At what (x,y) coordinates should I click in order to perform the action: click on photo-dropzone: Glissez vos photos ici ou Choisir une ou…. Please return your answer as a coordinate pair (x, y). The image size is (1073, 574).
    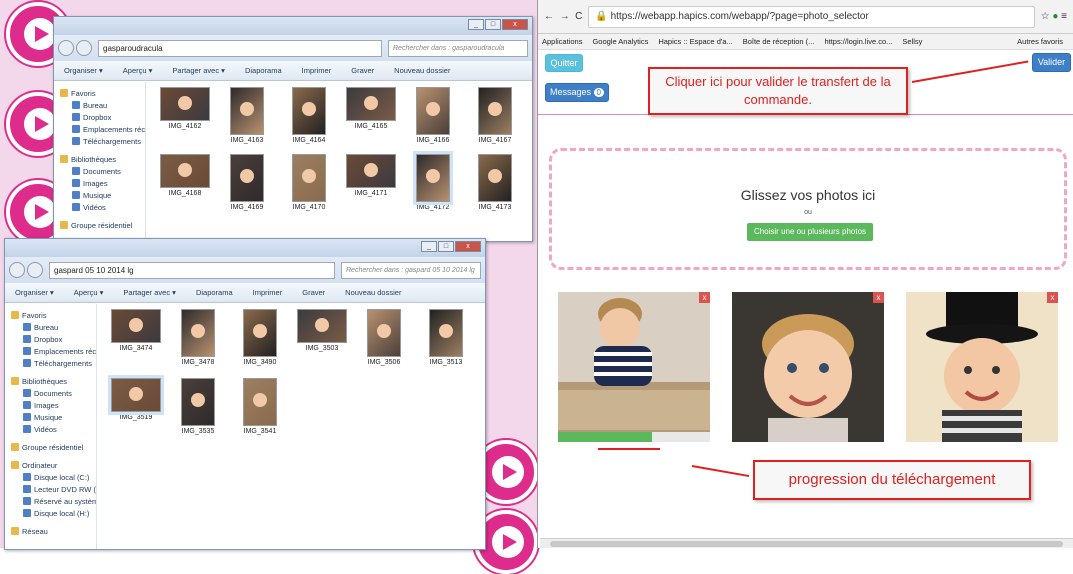
    Looking at the image, I should click on (808, 209).